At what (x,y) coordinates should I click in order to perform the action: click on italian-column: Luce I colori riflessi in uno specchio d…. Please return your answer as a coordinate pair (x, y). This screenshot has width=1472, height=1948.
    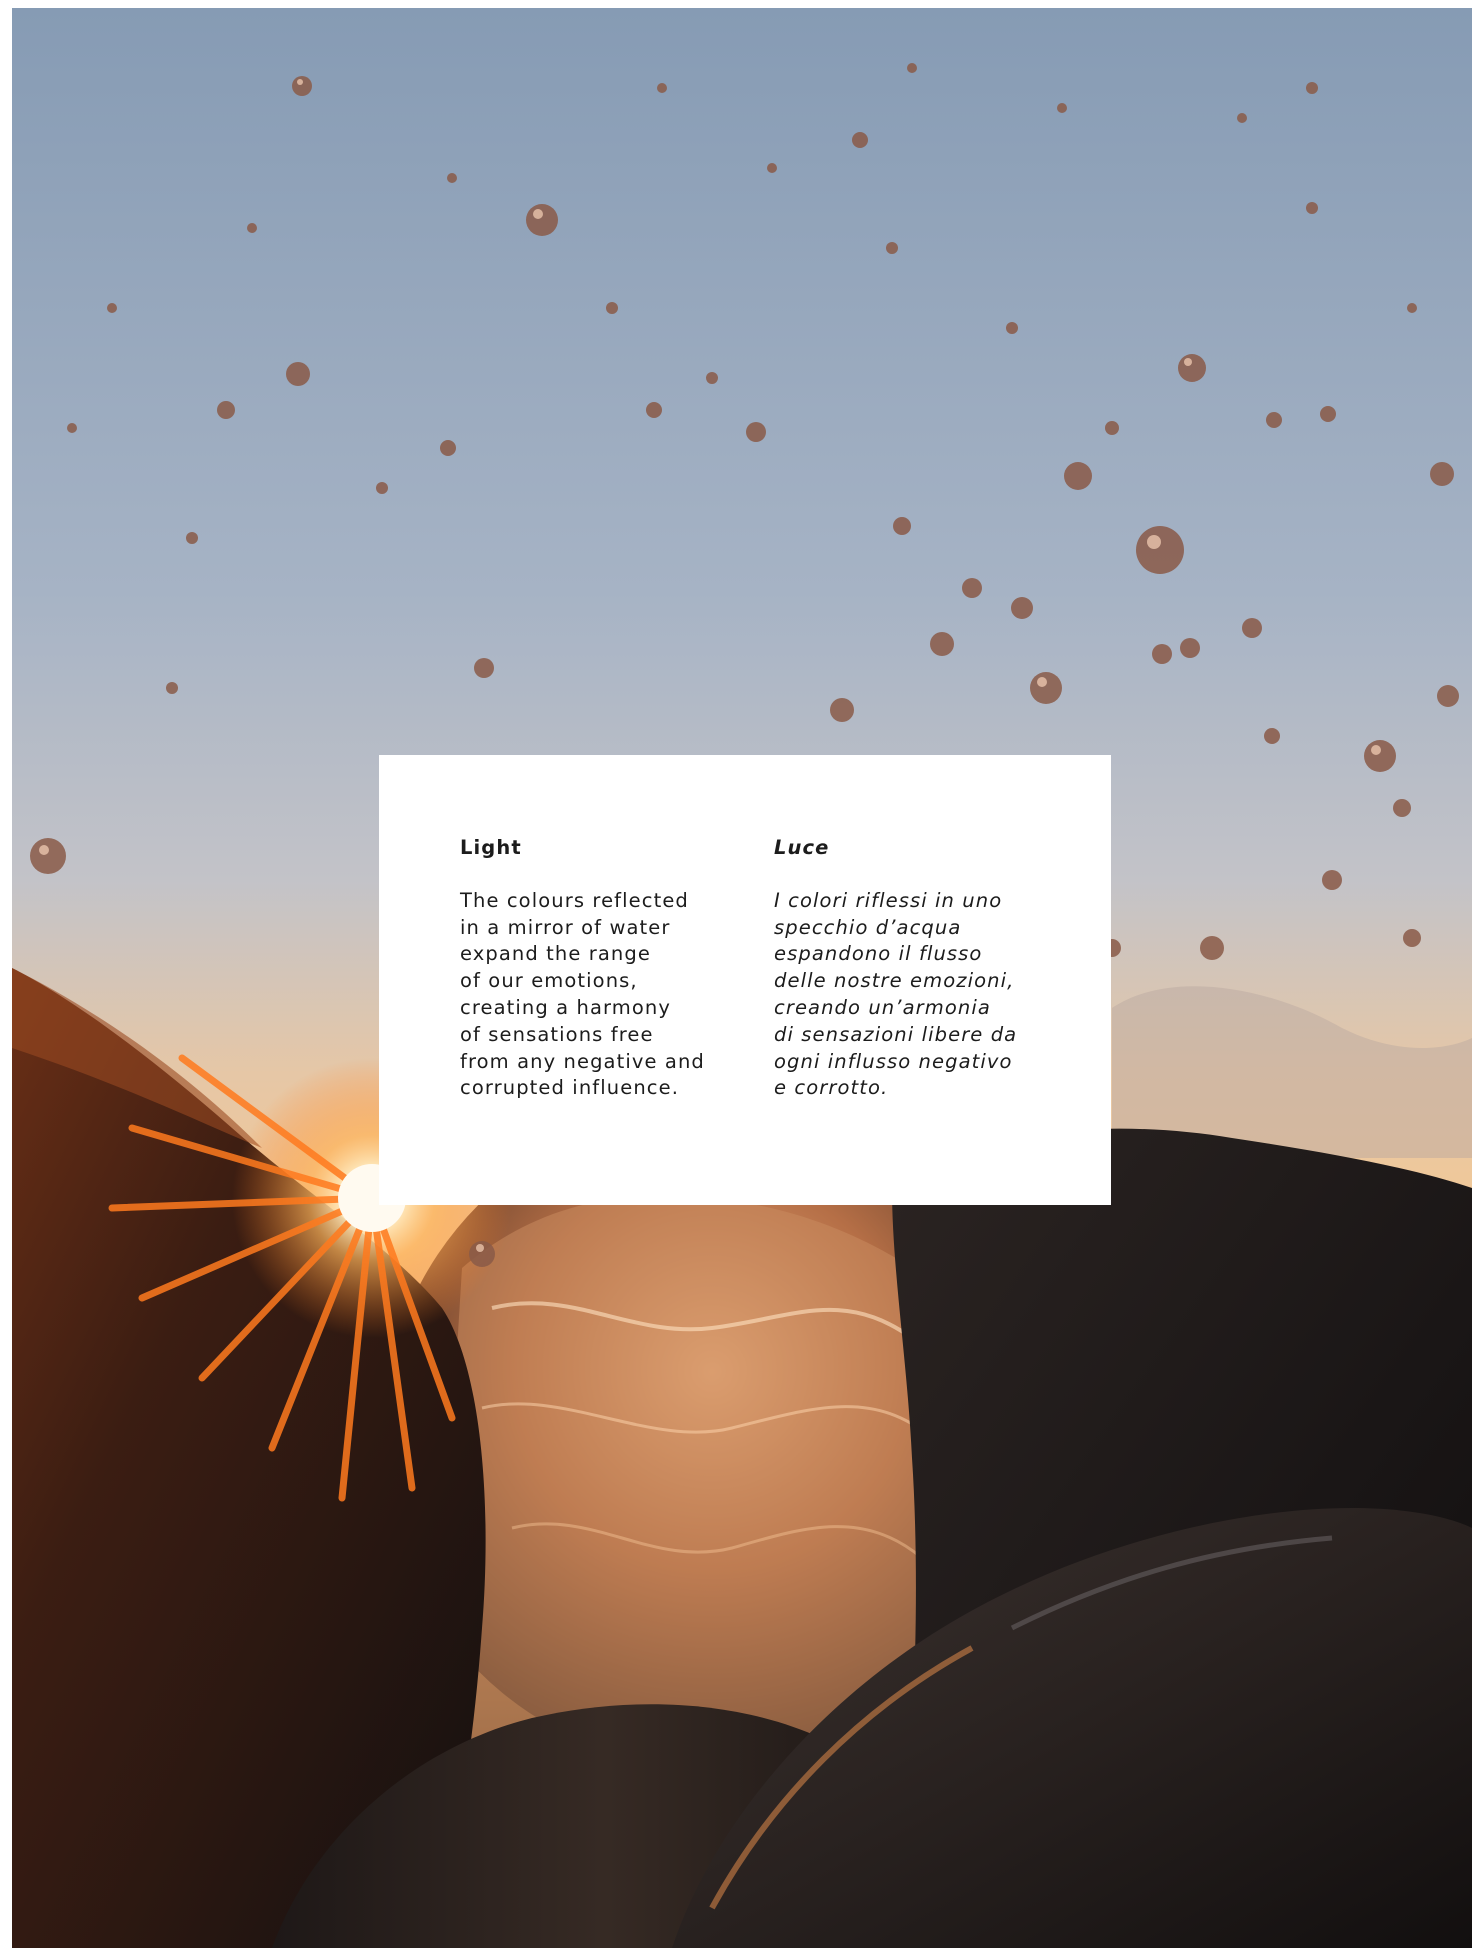
    Looking at the image, I should click on (919, 968).